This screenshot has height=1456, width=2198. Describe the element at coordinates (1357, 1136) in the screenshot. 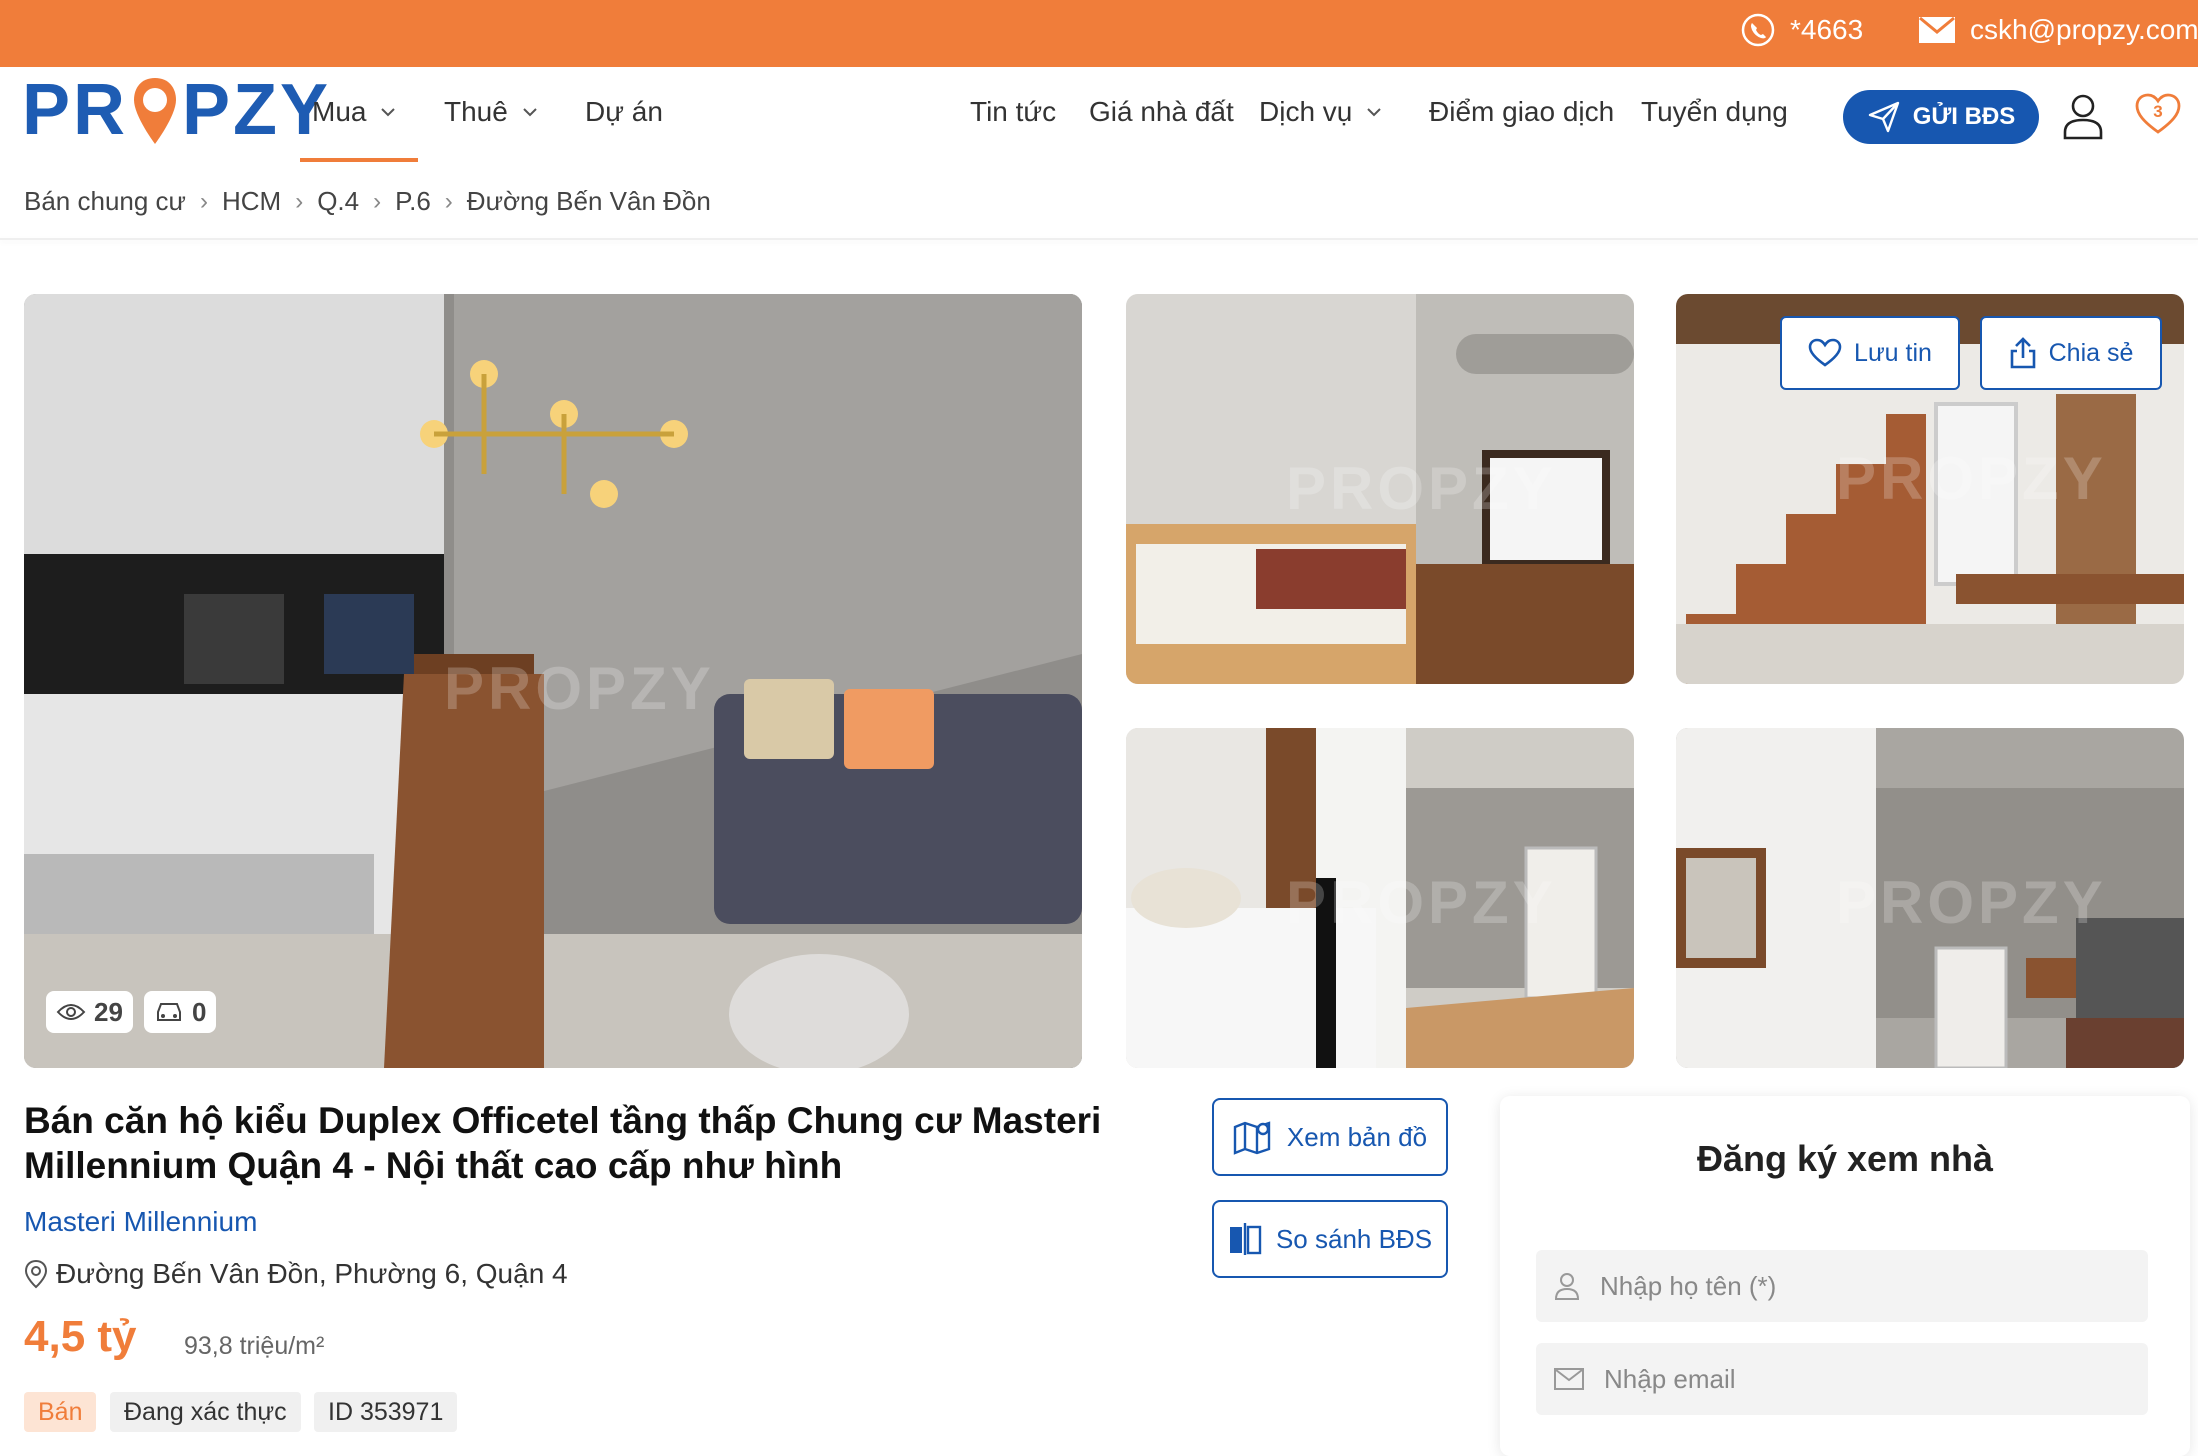

I see `view-map-label: Xem bản đồ` at that location.